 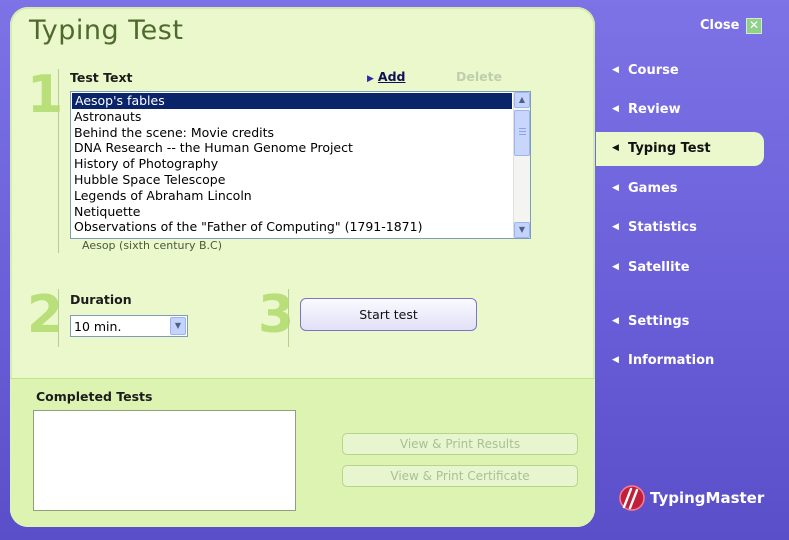 I want to click on nav-item-label: Satellite, so click(x=659, y=267).